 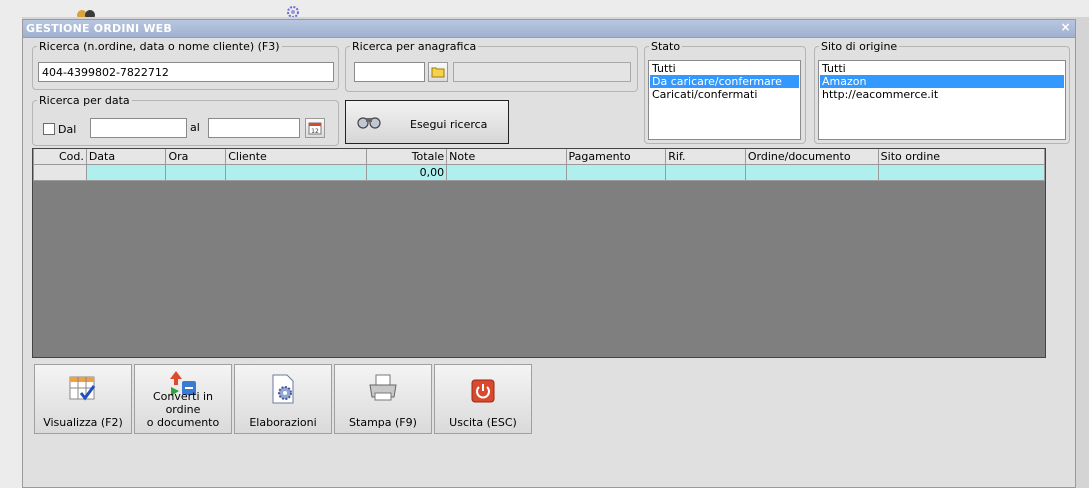 I want to click on run-search-label: Esegui ricerca, so click(x=449, y=124).